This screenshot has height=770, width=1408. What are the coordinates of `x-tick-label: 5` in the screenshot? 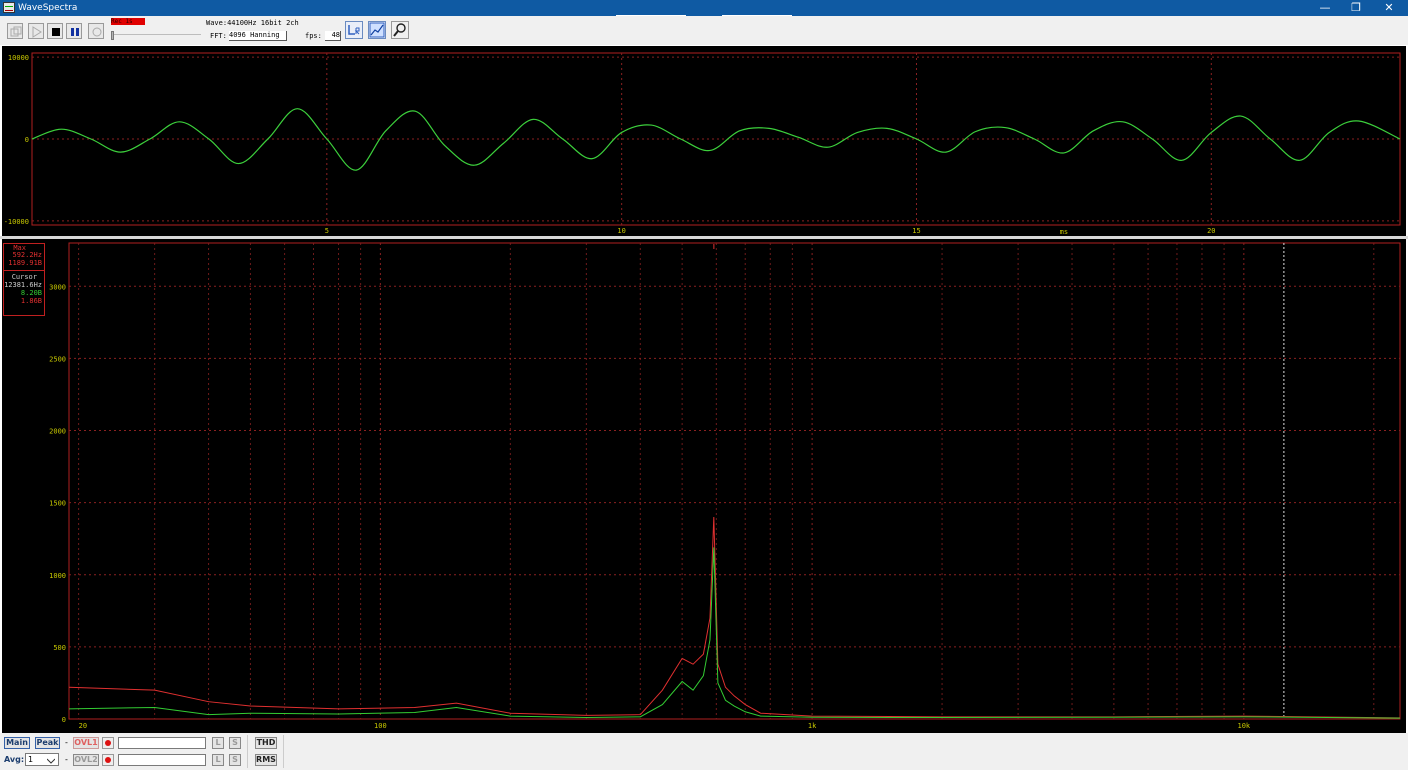 It's located at (327, 231).